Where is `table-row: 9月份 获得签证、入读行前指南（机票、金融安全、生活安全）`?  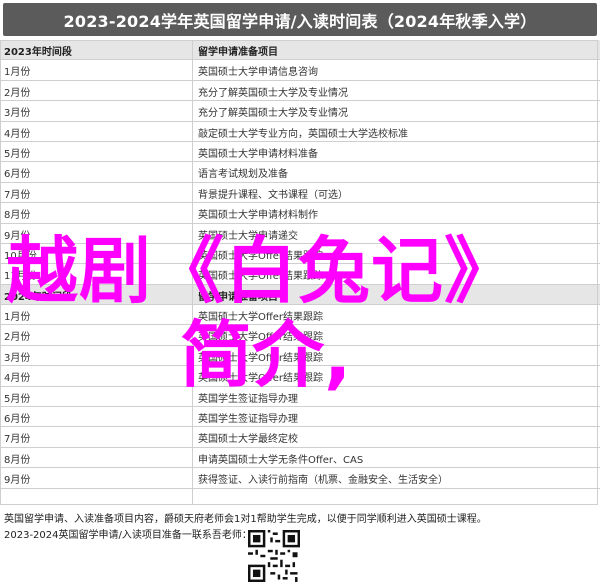
table-row: 9月份 获得签证、入读行前指南（机票、金融安全、生活安全） is located at coordinates (300, 478).